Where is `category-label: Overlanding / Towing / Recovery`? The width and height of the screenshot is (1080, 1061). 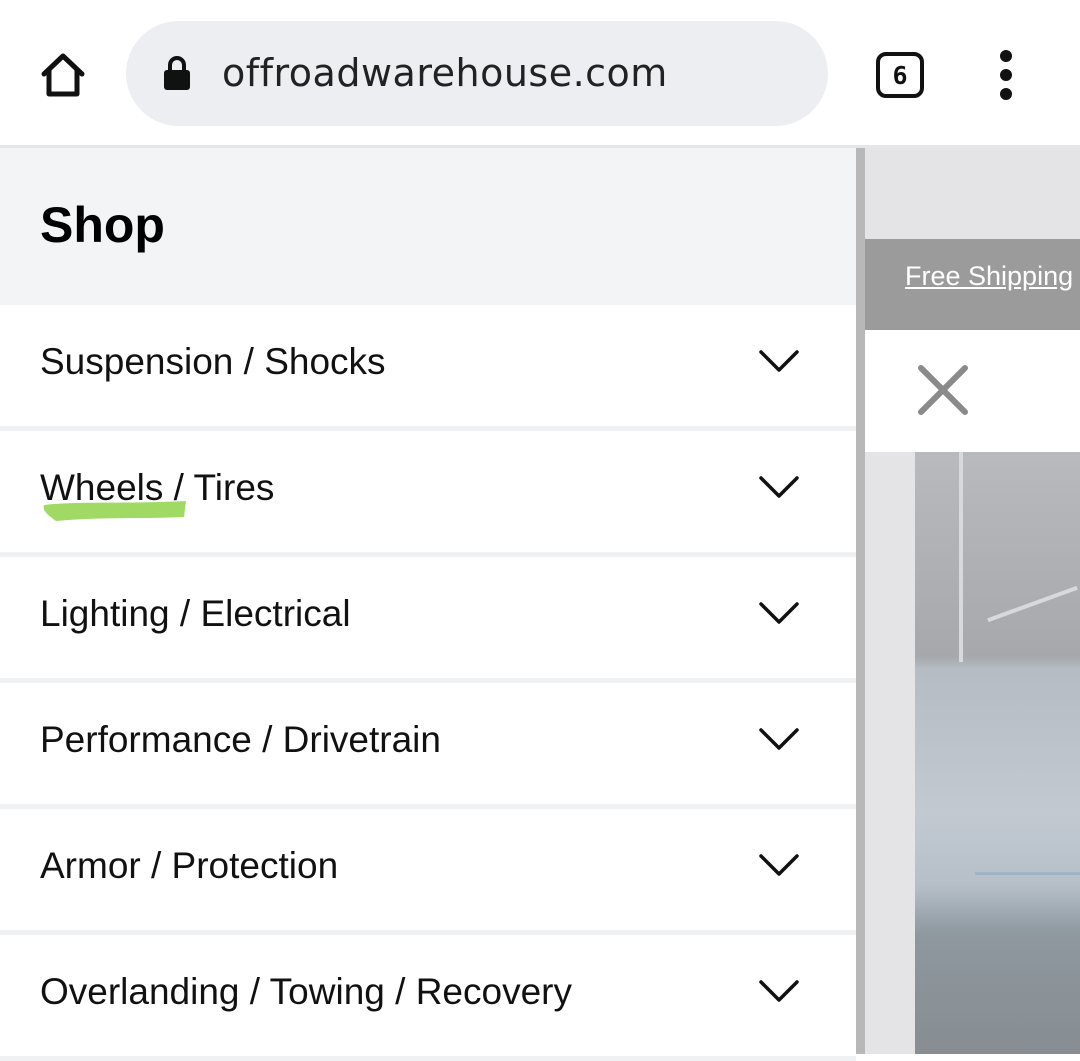 category-label: Overlanding / Towing / Recovery is located at coordinates (306, 991).